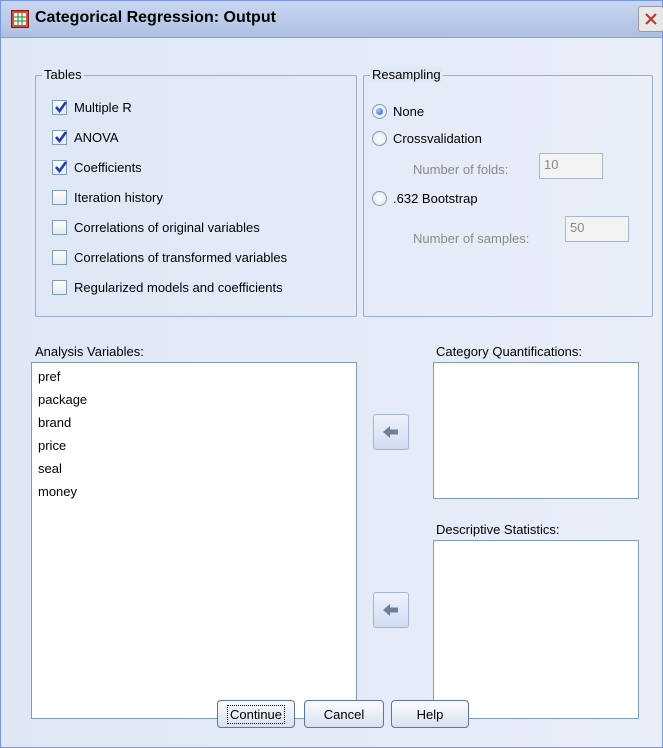 This screenshot has width=663, height=748. I want to click on move-to-descriptive-button, so click(391, 610).